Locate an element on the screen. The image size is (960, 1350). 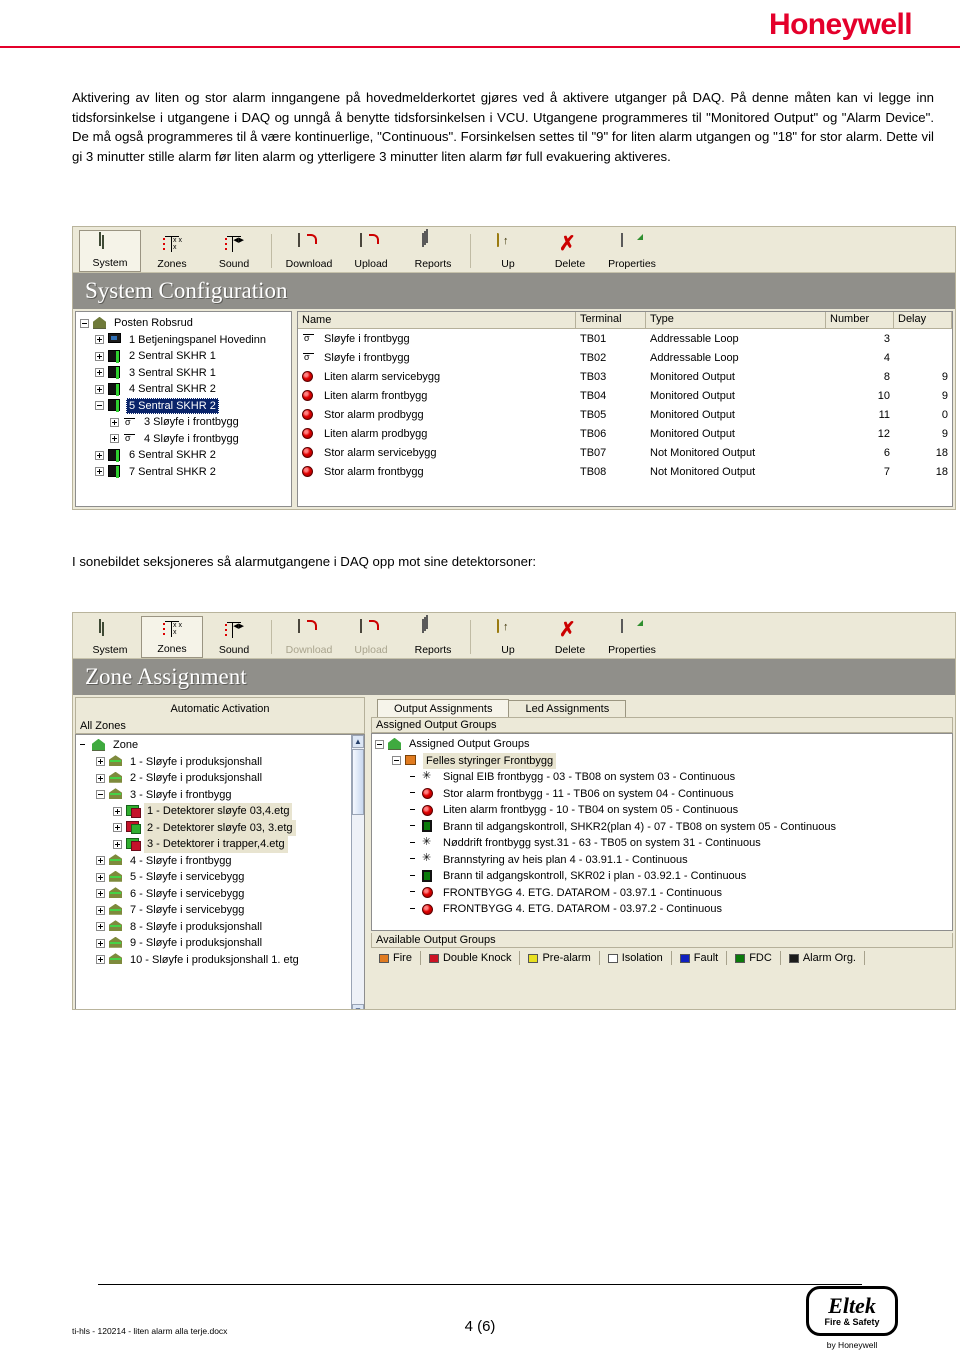
tree-item: 4 Sløyfe i frontbygg is located at coordinates (184, 439).